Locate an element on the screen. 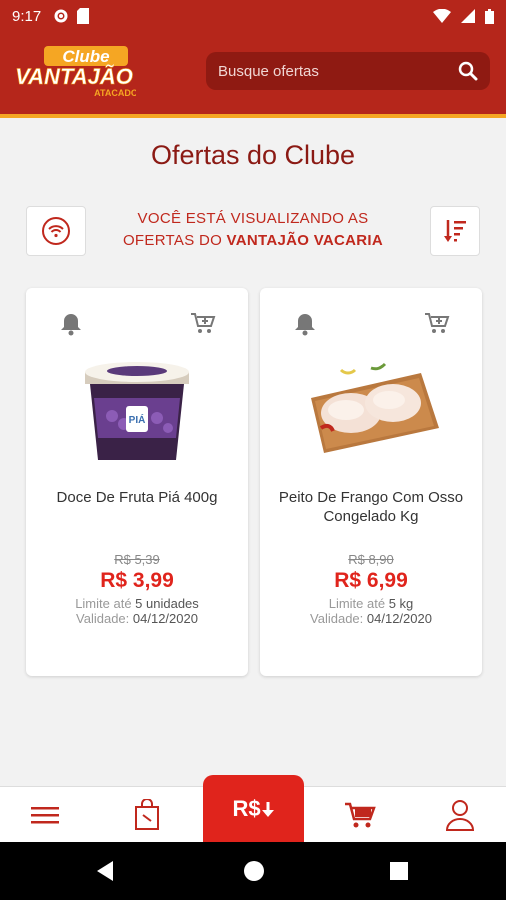 The height and width of the screenshot is (900, 506). product-image-jam-jar: PIÁ is located at coordinates (137, 411).